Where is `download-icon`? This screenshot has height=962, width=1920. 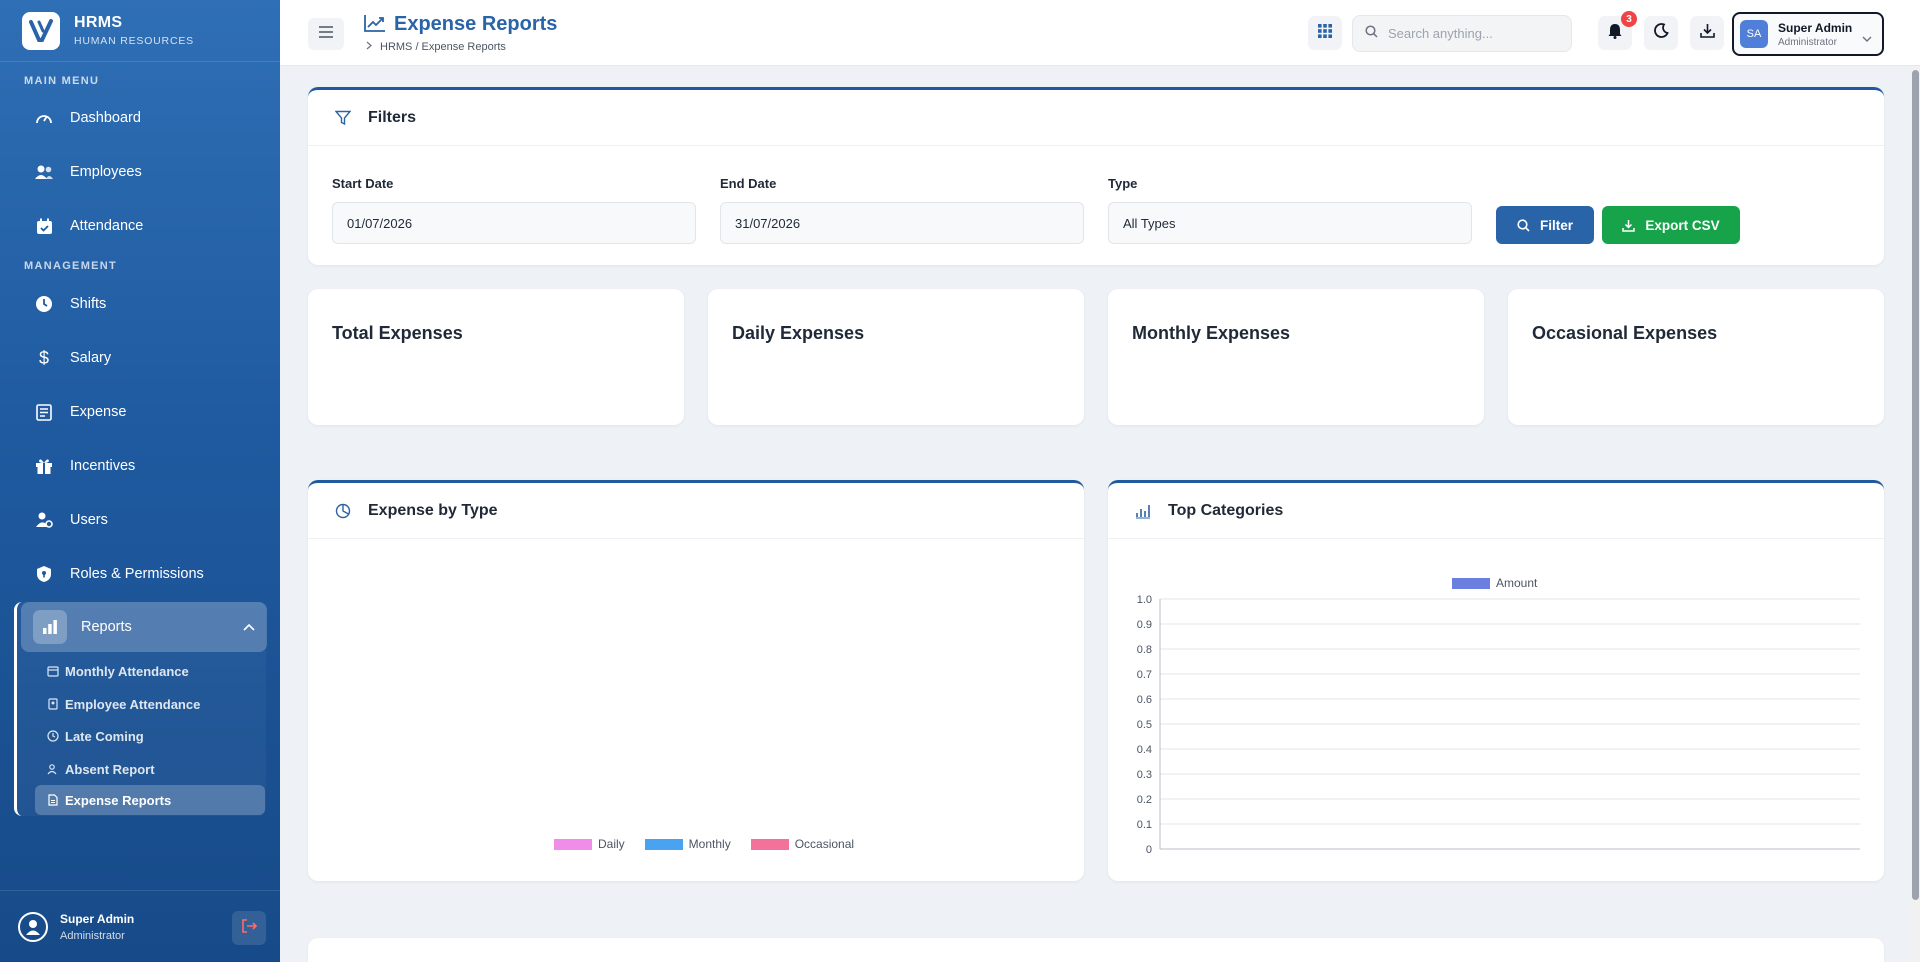 download-icon is located at coordinates (1707, 33).